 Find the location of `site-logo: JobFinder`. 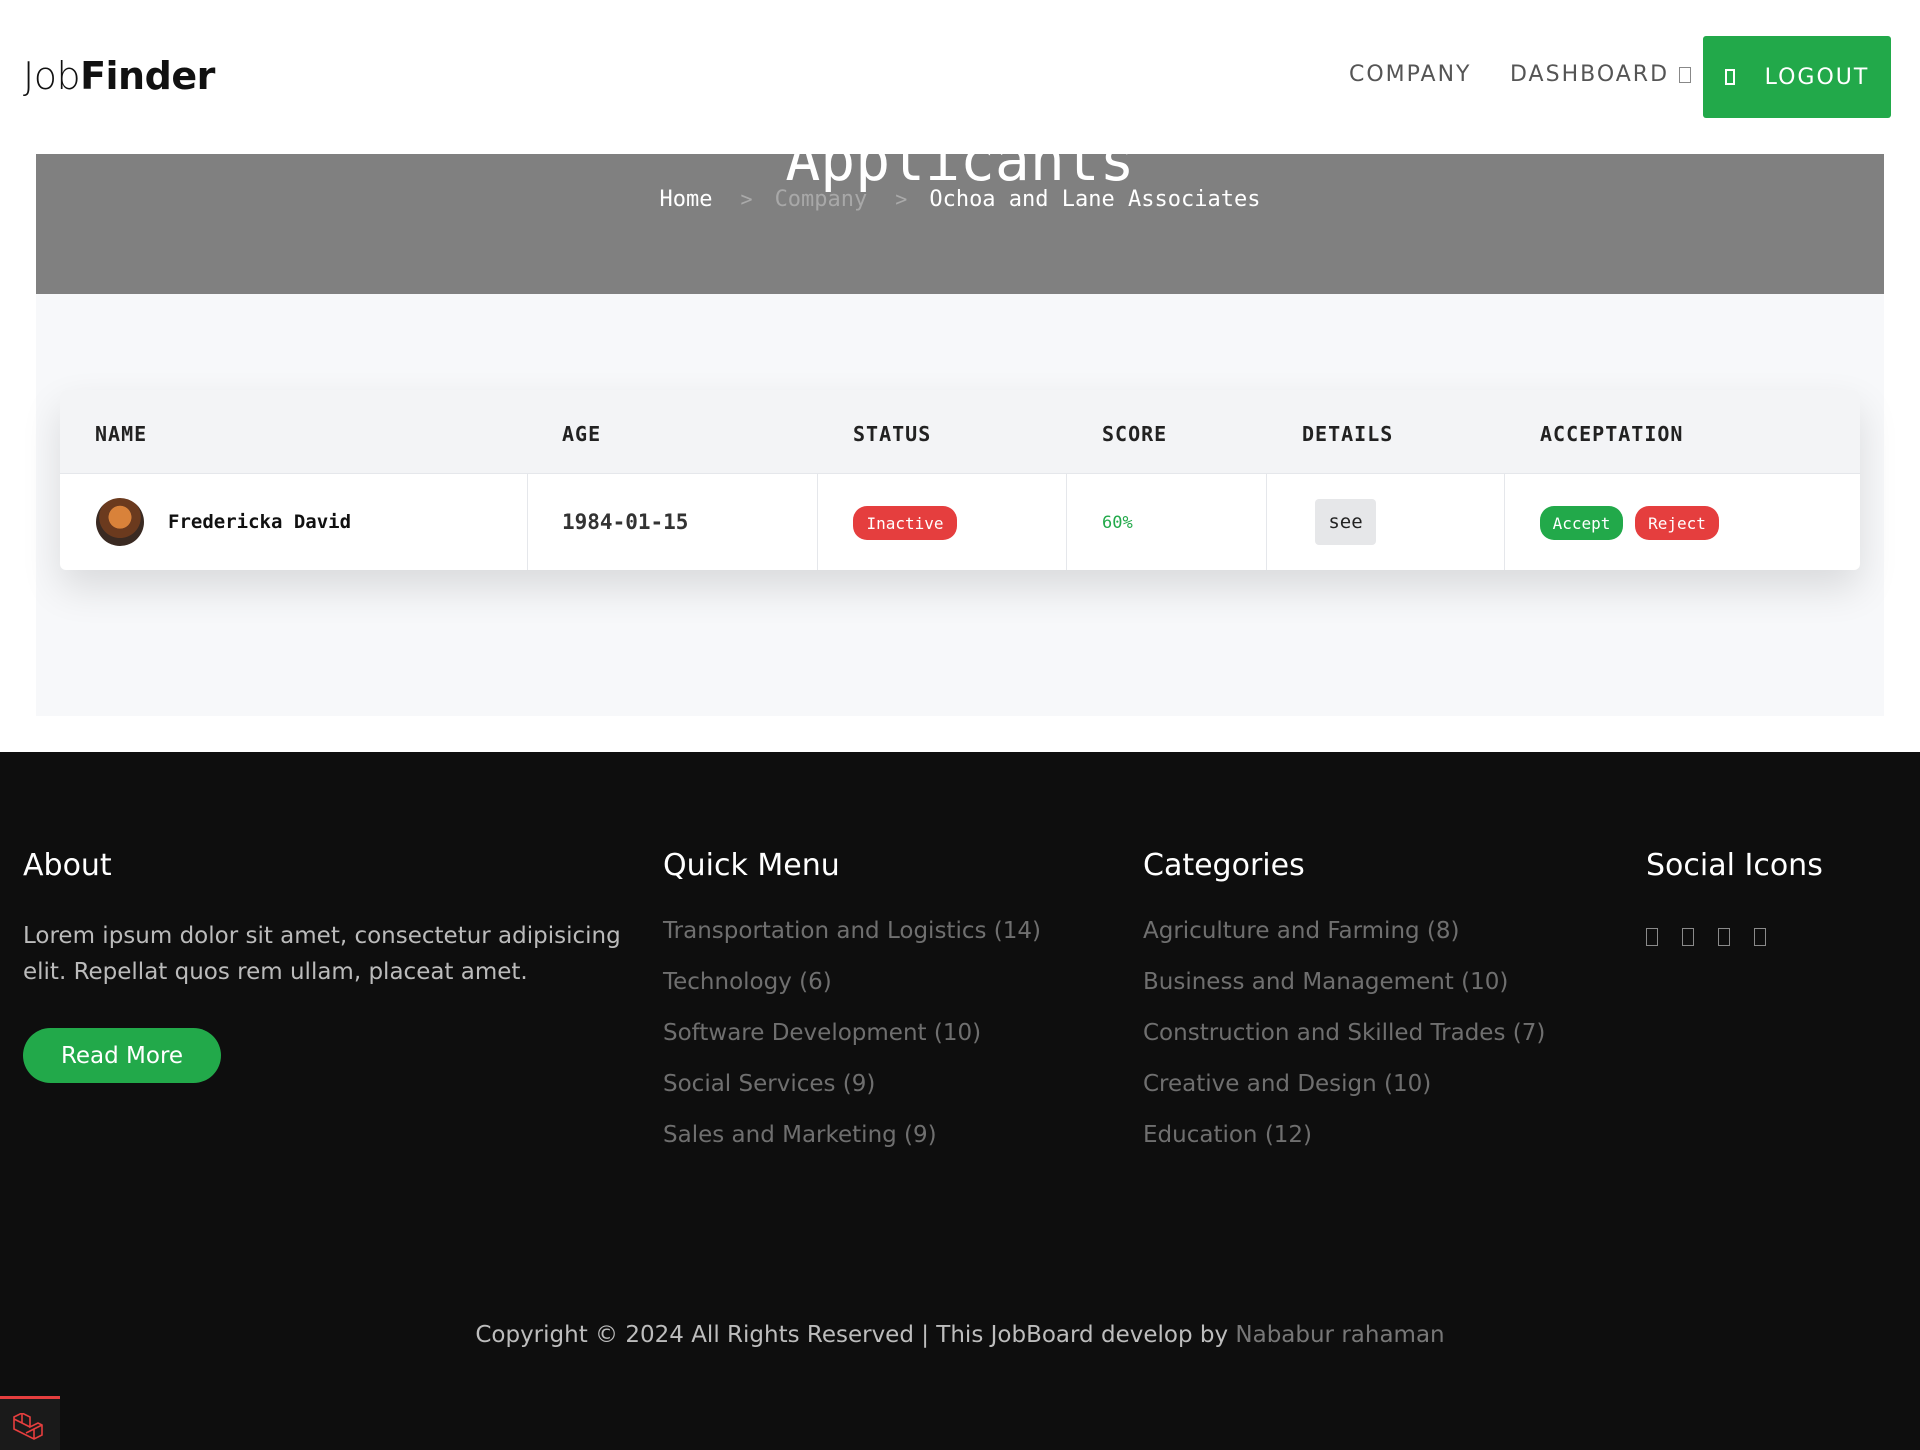

site-logo: JobFinder is located at coordinates (119, 76).